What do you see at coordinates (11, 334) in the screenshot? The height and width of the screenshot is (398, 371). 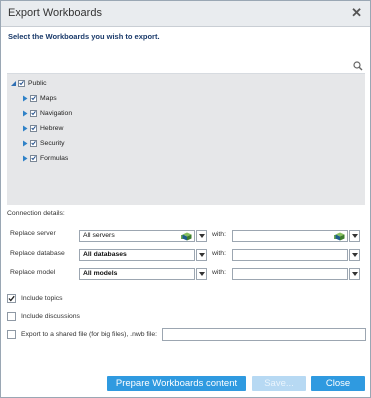 I see `export-shared-checkbox` at bounding box center [11, 334].